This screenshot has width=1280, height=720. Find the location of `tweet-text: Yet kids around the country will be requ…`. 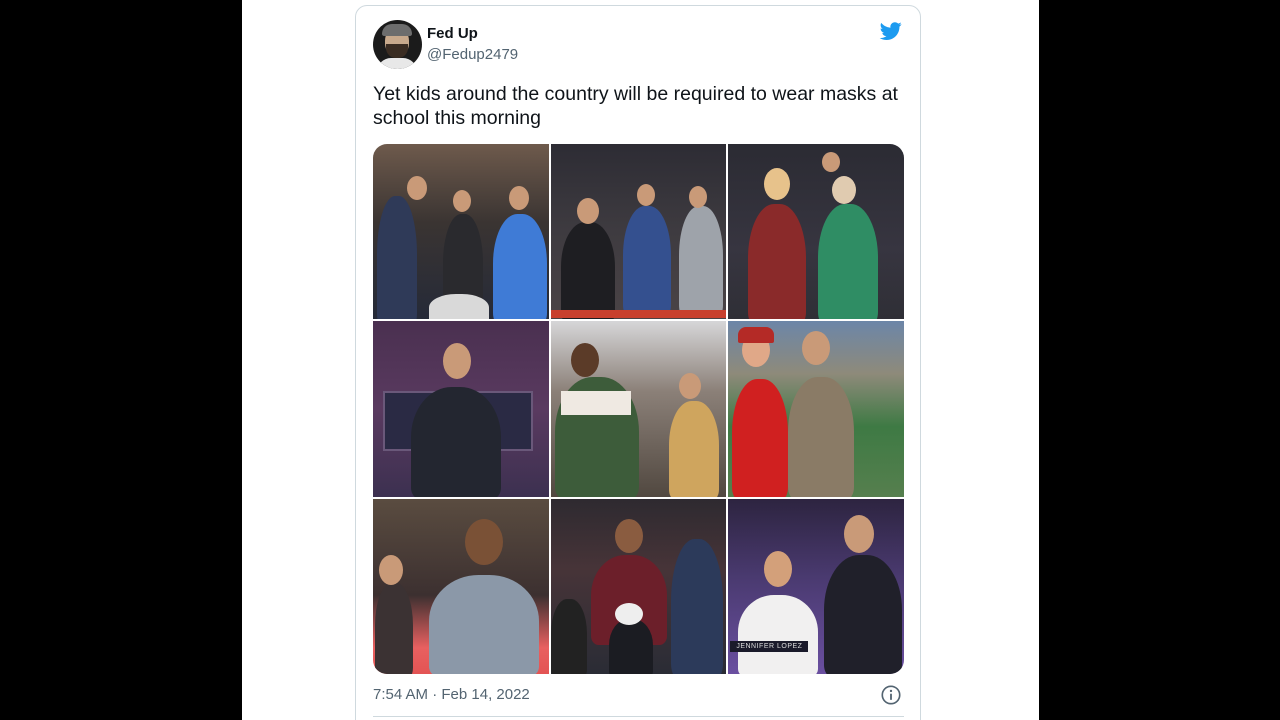

tweet-text: Yet kids around the country will be requ… is located at coordinates (635, 106).